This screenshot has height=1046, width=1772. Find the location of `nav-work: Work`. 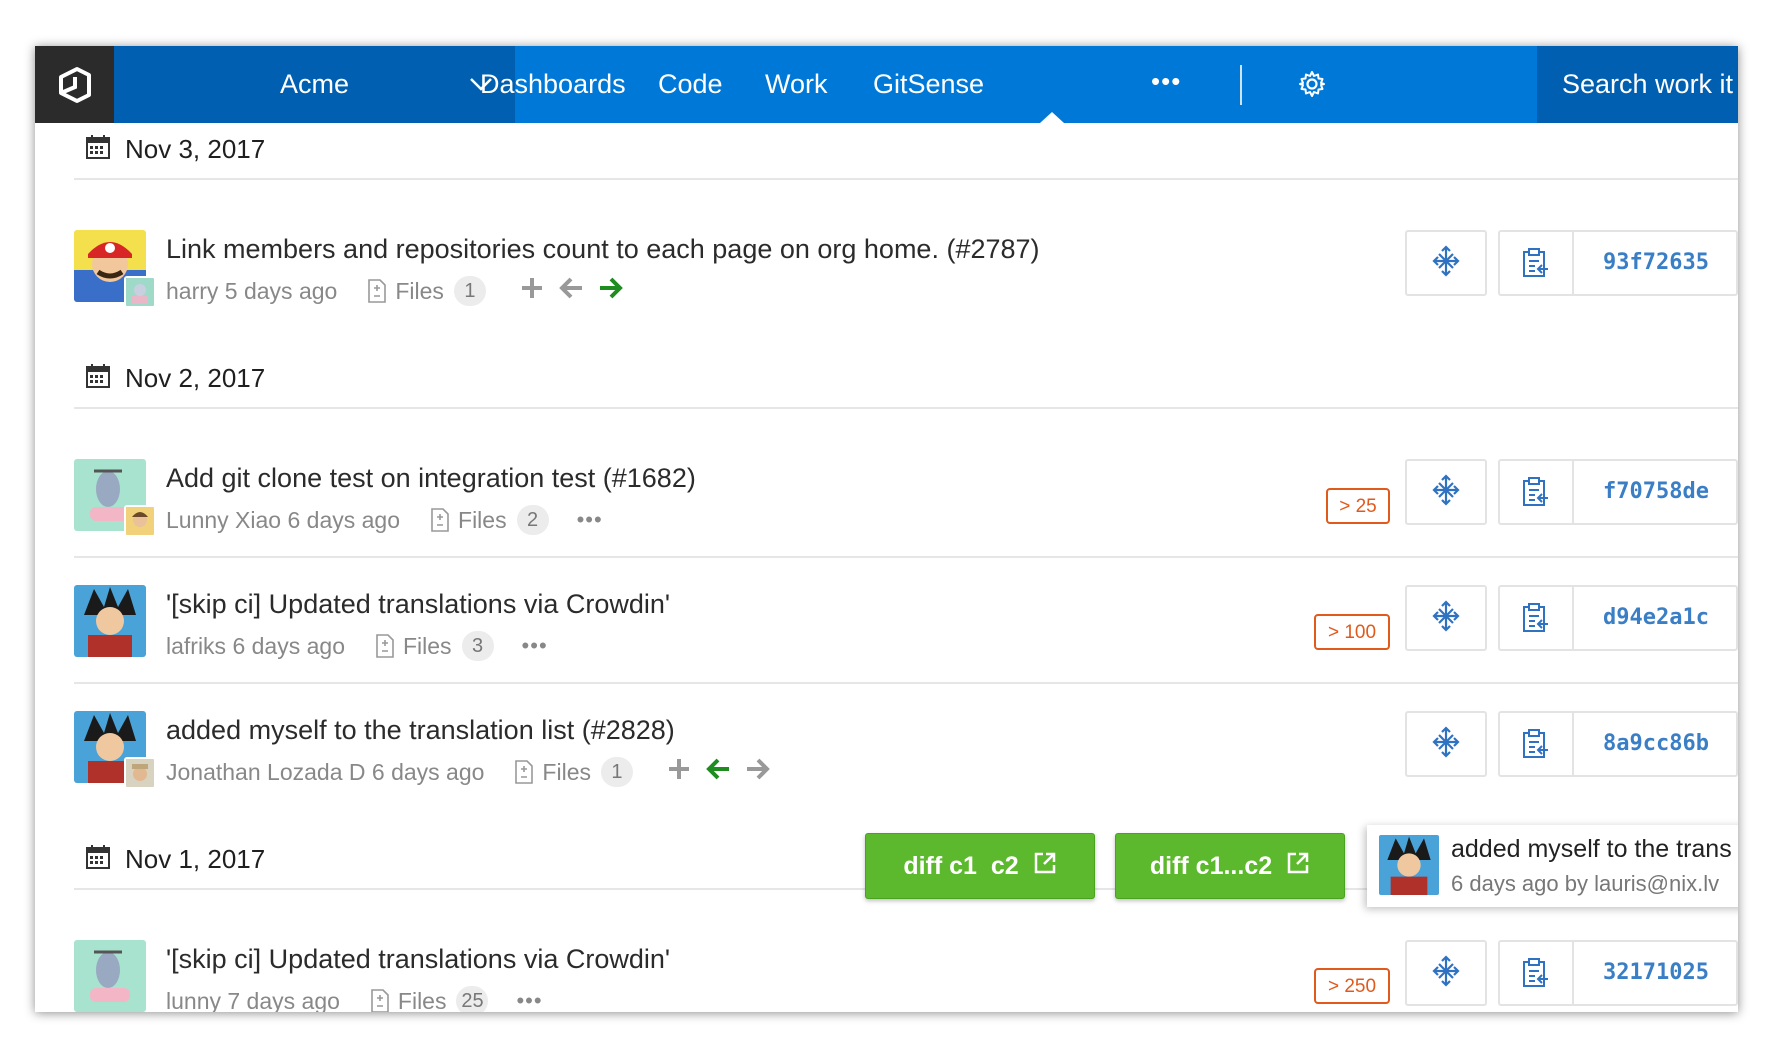

nav-work: Work is located at coordinates (796, 84).